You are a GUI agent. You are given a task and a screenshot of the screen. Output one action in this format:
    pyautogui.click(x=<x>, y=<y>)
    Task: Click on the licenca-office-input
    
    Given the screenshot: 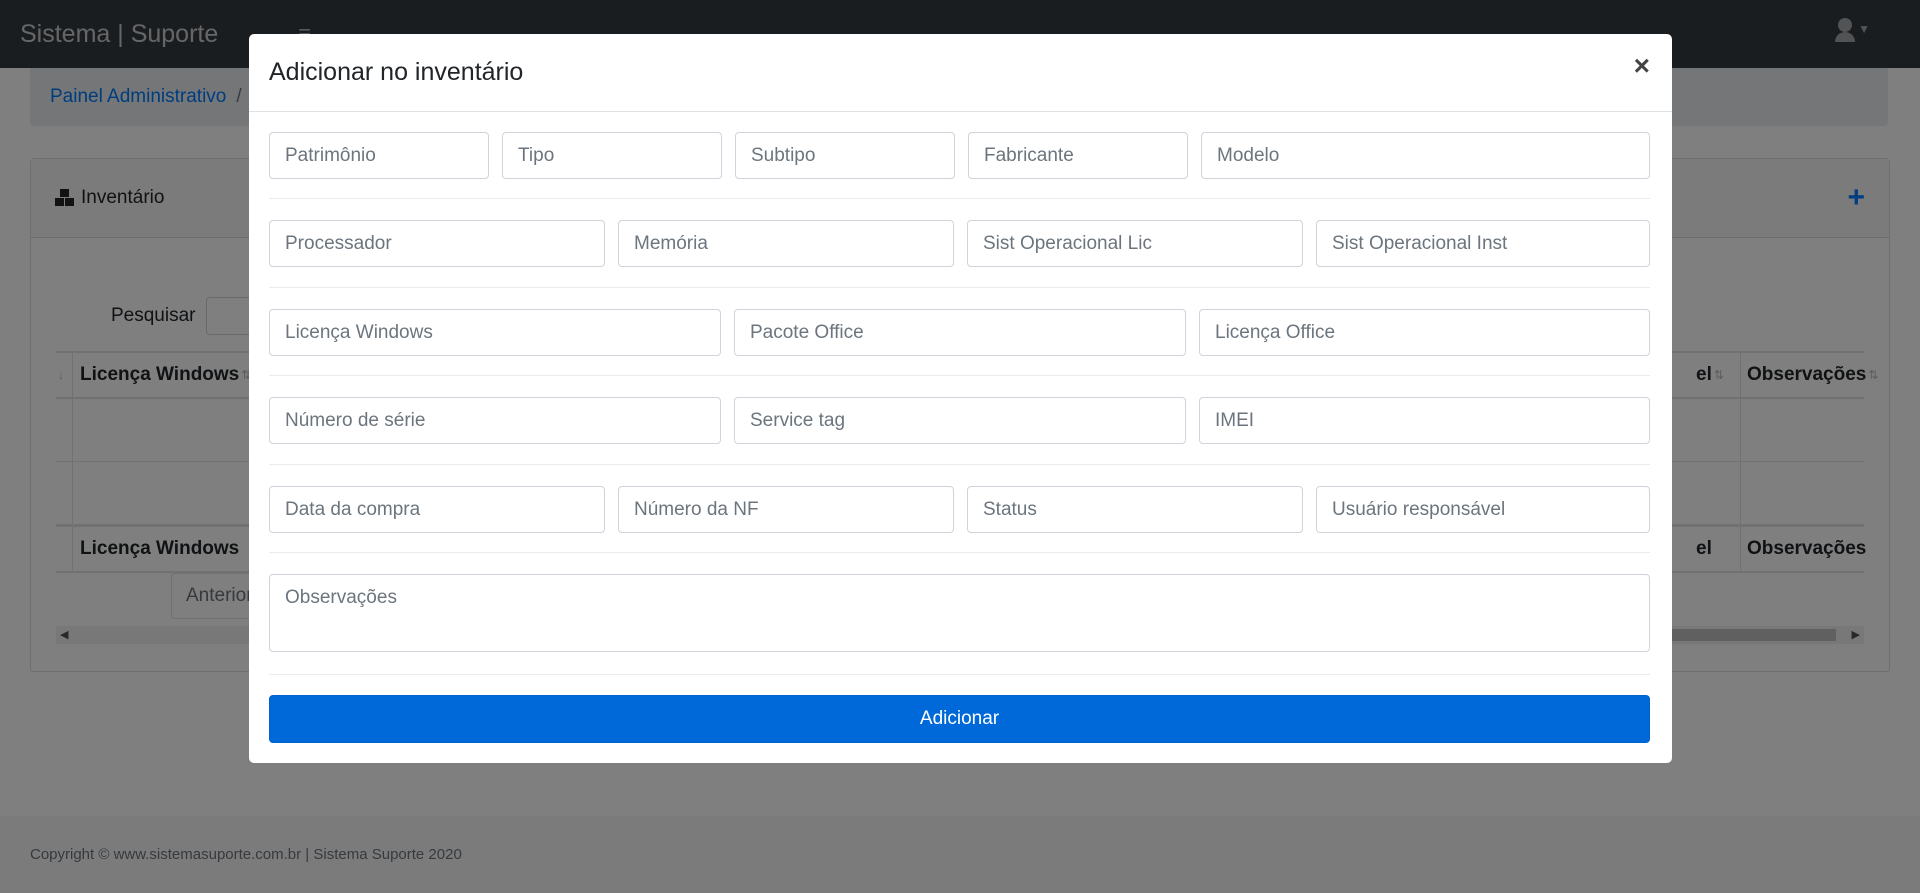 What is the action you would take?
    pyautogui.click(x=1424, y=332)
    